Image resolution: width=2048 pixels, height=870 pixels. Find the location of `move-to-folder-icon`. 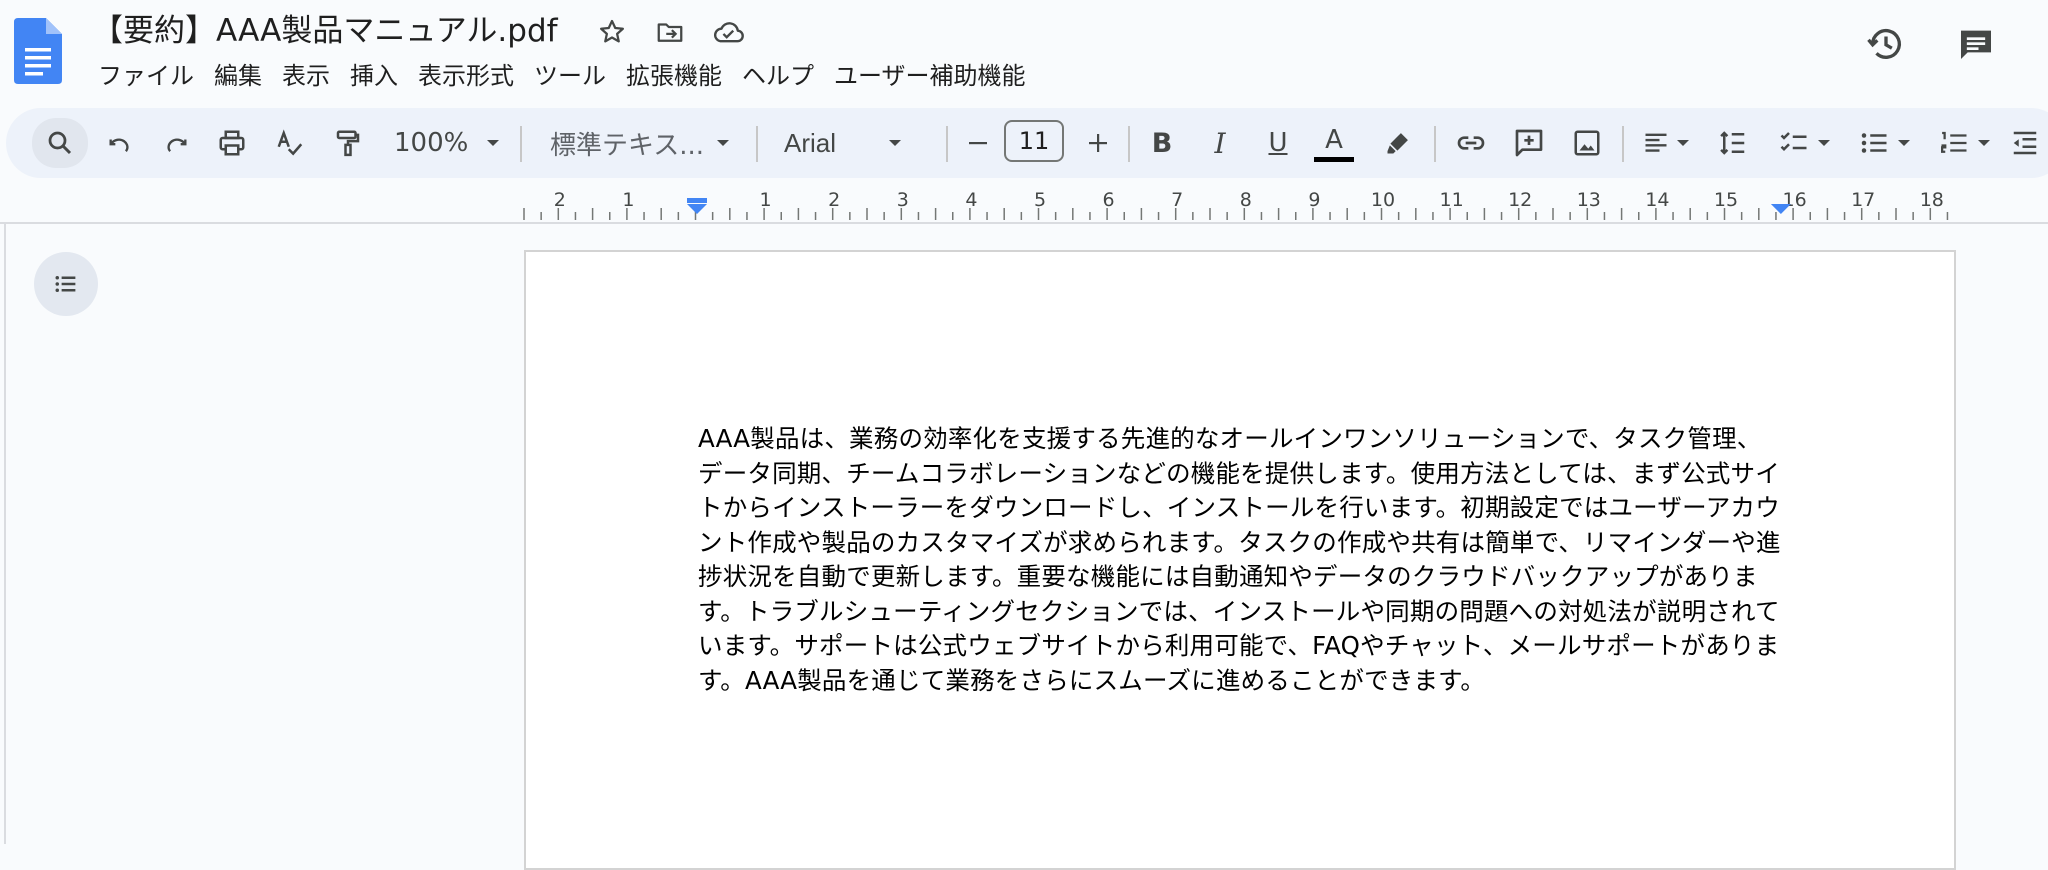

move-to-folder-icon is located at coordinates (670, 32).